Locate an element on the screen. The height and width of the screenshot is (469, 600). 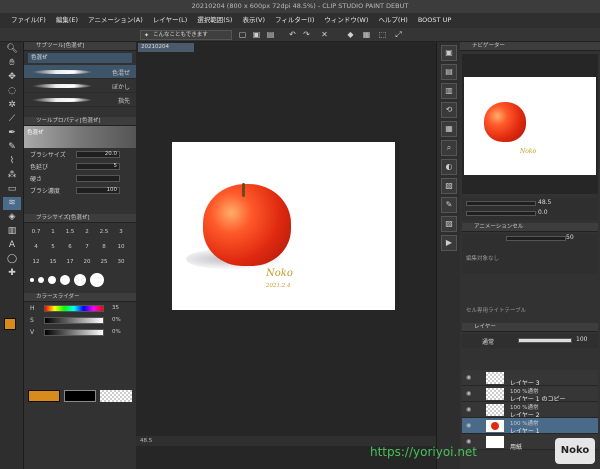
layer-row: ◉ 100 %通常 レイヤー 1 is located at coordinates (530, 426).